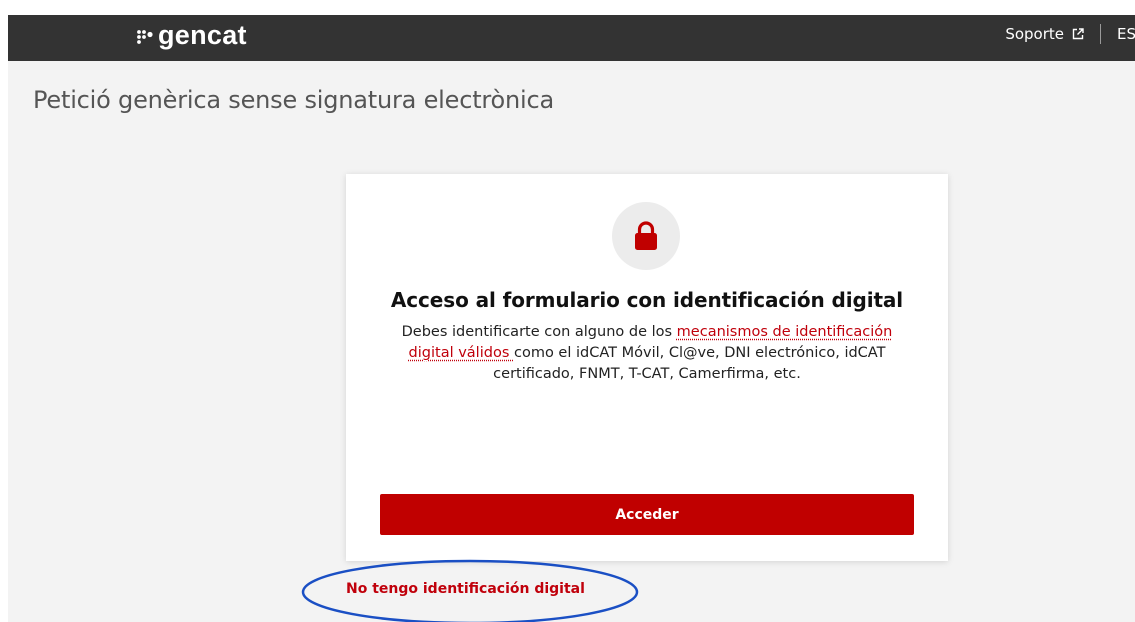 This screenshot has width=1135, height=622. What do you see at coordinates (647, 514) in the screenshot?
I see `access-button: Acceder` at bounding box center [647, 514].